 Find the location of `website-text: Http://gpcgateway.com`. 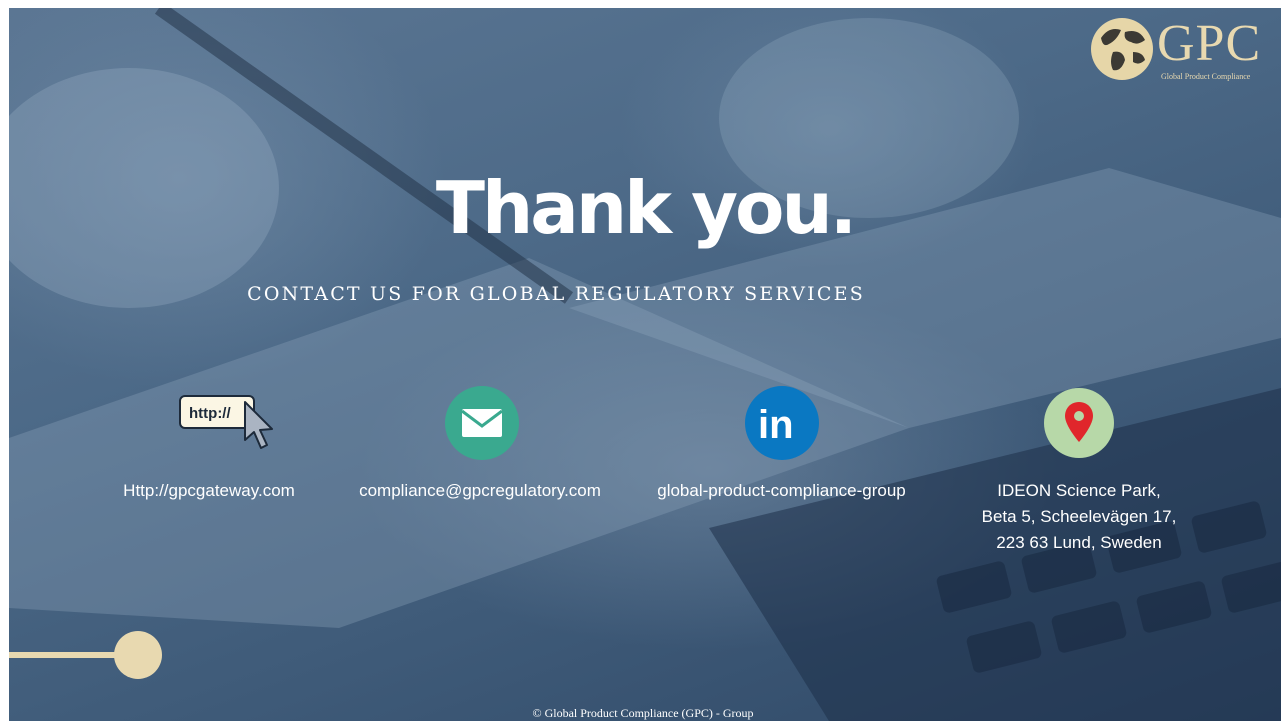

website-text: Http://gpcgateway.com is located at coordinates (209, 490).